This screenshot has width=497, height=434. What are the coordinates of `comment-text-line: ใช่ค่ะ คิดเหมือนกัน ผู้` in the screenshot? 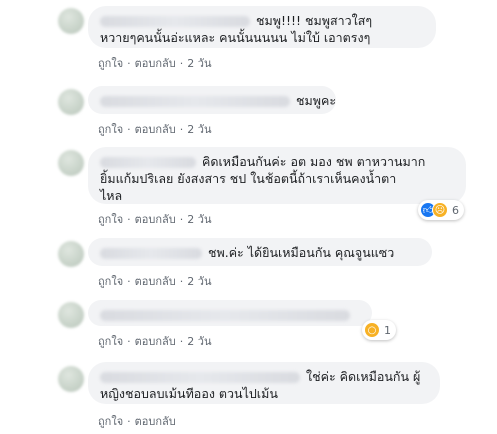 It's located at (363, 376).